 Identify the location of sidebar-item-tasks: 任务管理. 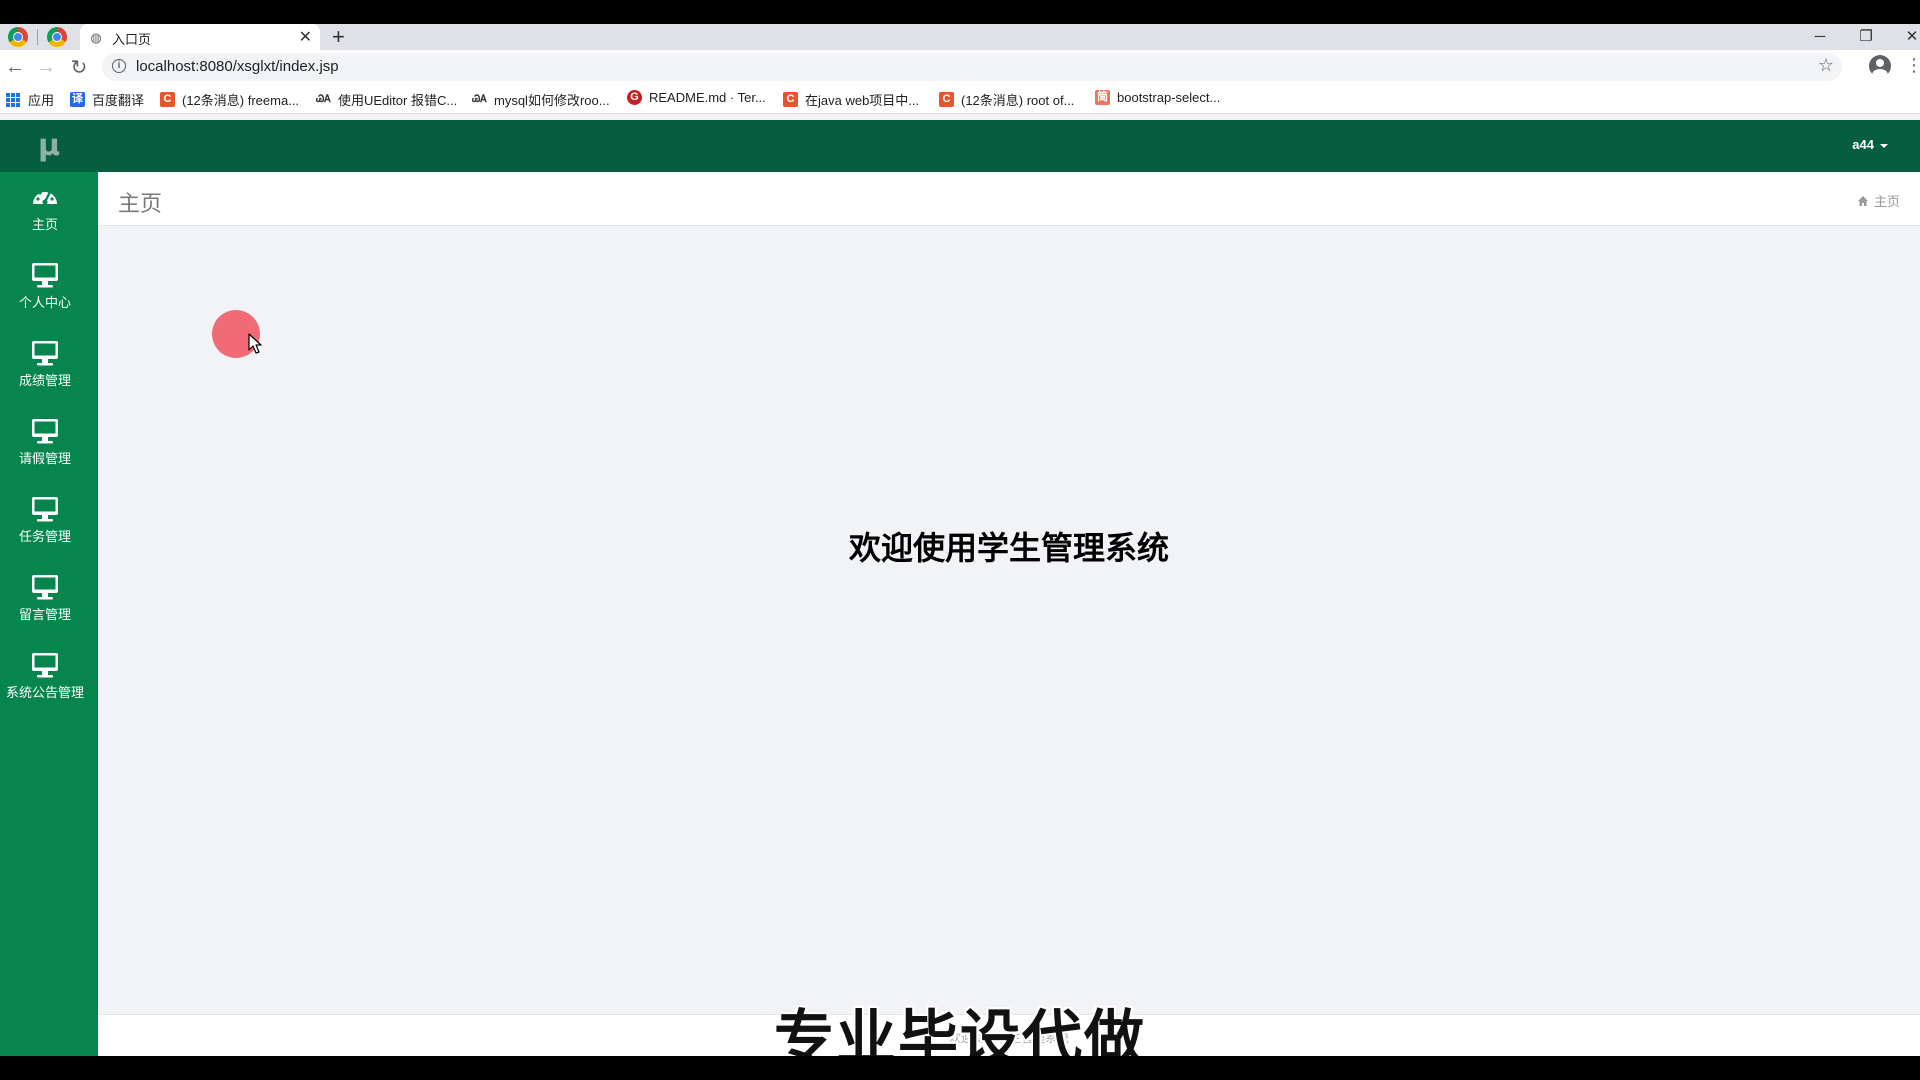
(45, 527).